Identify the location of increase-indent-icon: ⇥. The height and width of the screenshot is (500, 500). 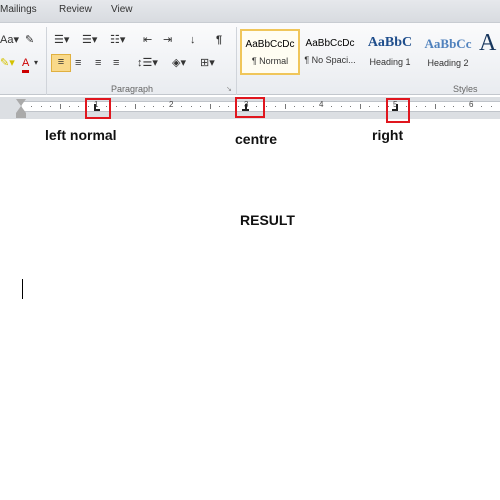
(167, 40).